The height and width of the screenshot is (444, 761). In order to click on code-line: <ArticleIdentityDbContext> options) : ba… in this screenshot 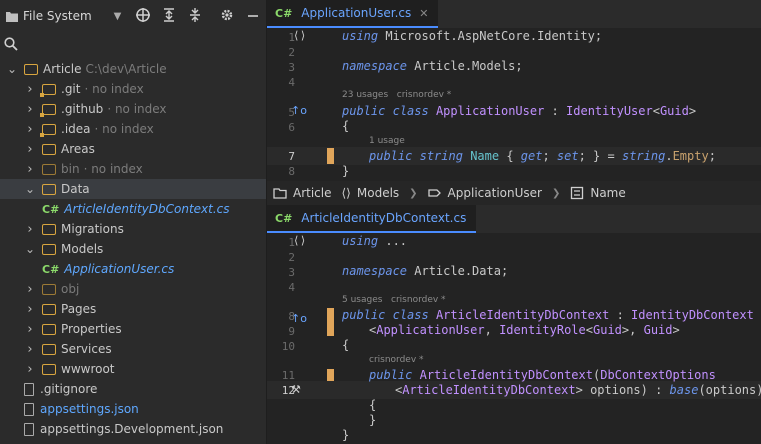, I will do `click(578, 390)`.